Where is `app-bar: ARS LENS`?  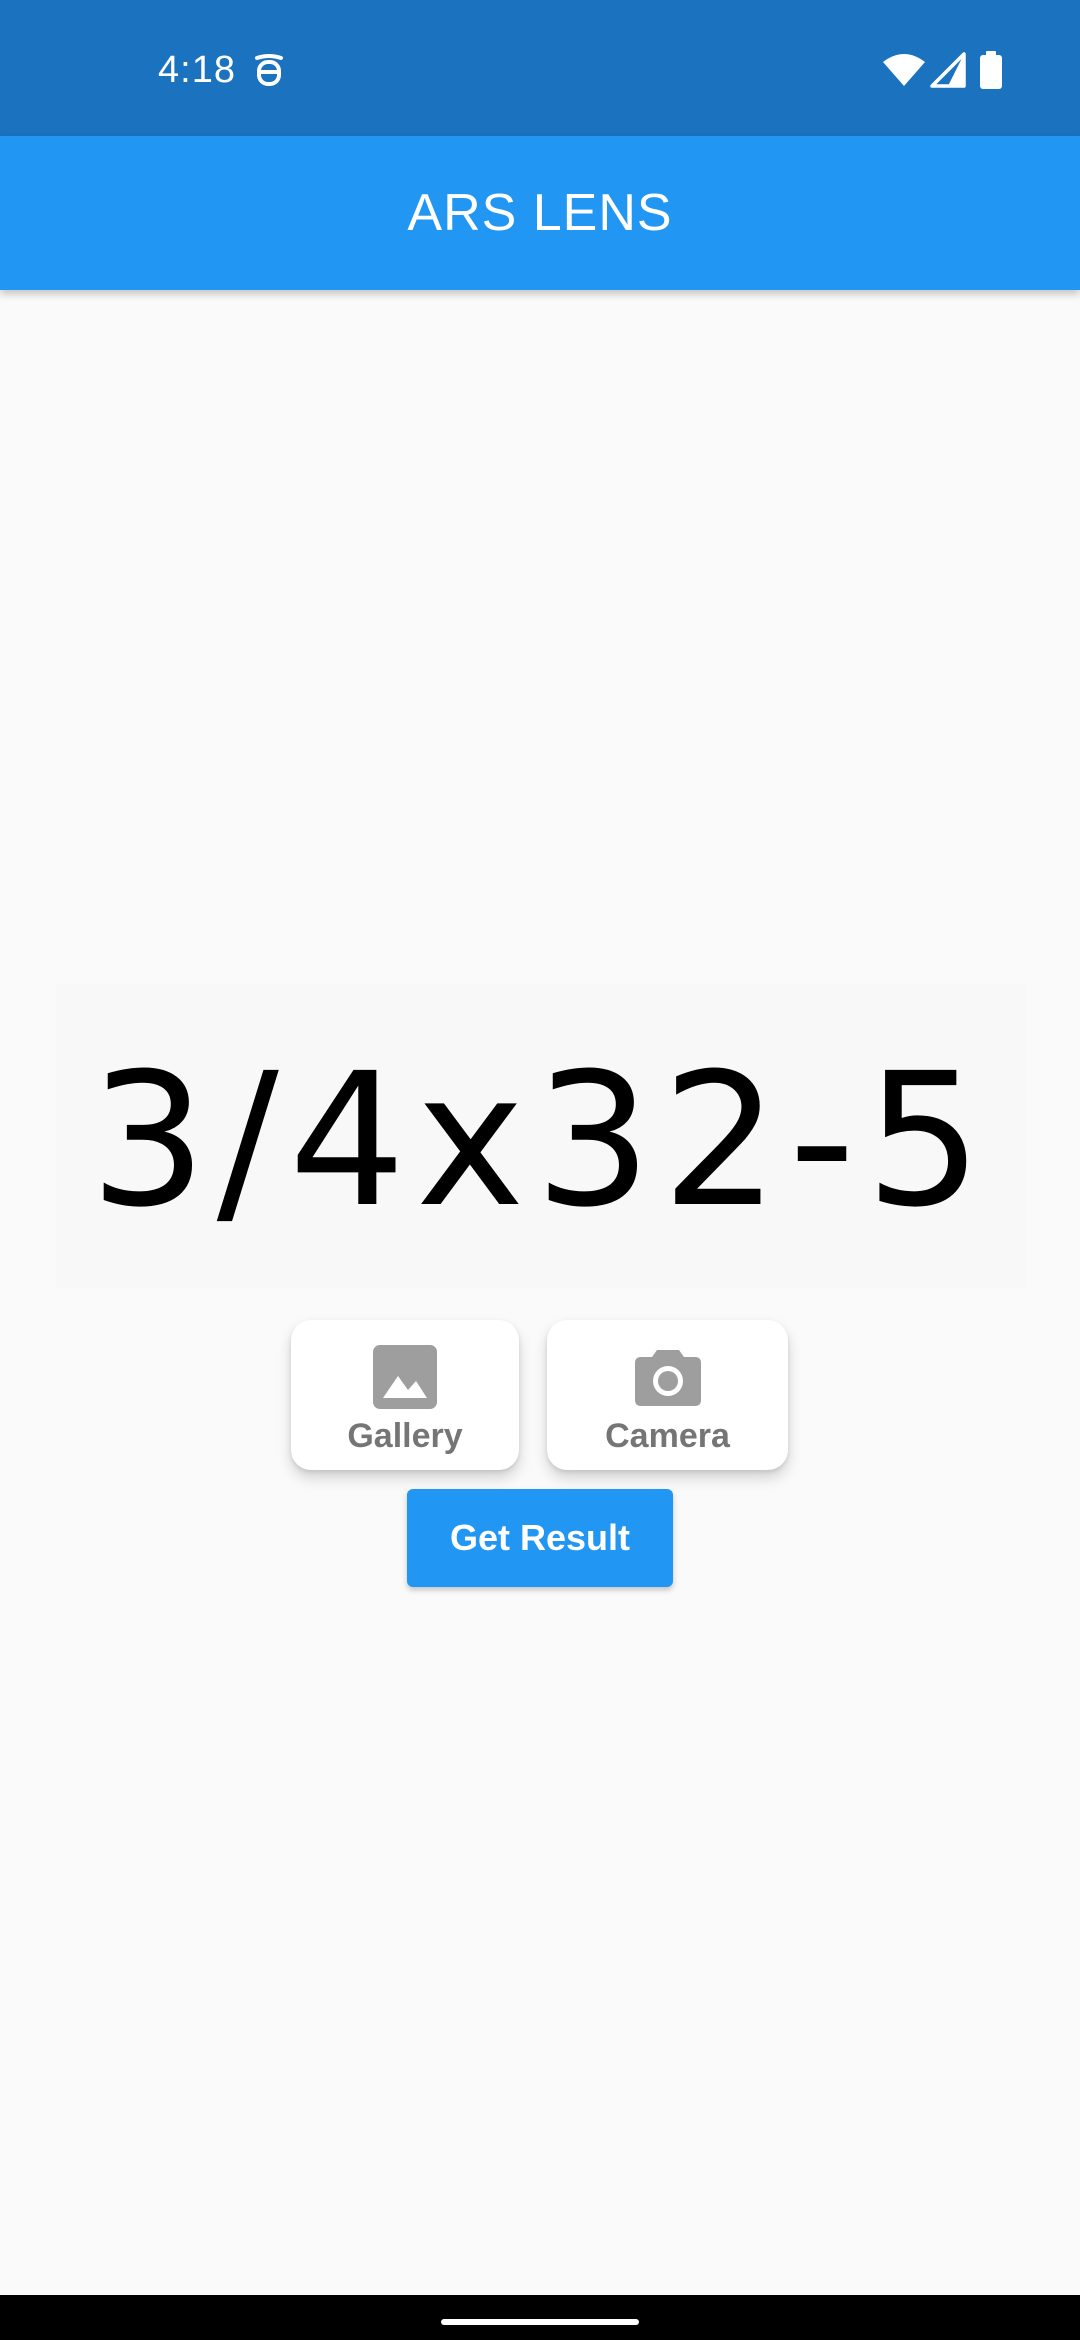 app-bar: ARS LENS is located at coordinates (540, 213).